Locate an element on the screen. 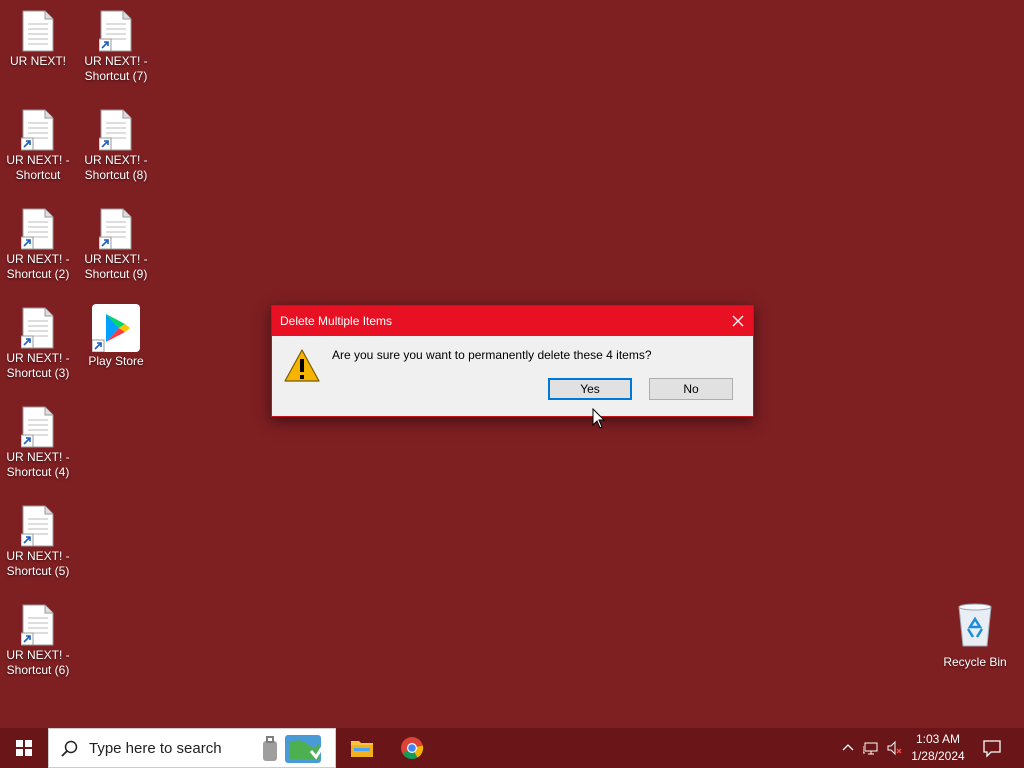  chrome-icon is located at coordinates (412, 748).